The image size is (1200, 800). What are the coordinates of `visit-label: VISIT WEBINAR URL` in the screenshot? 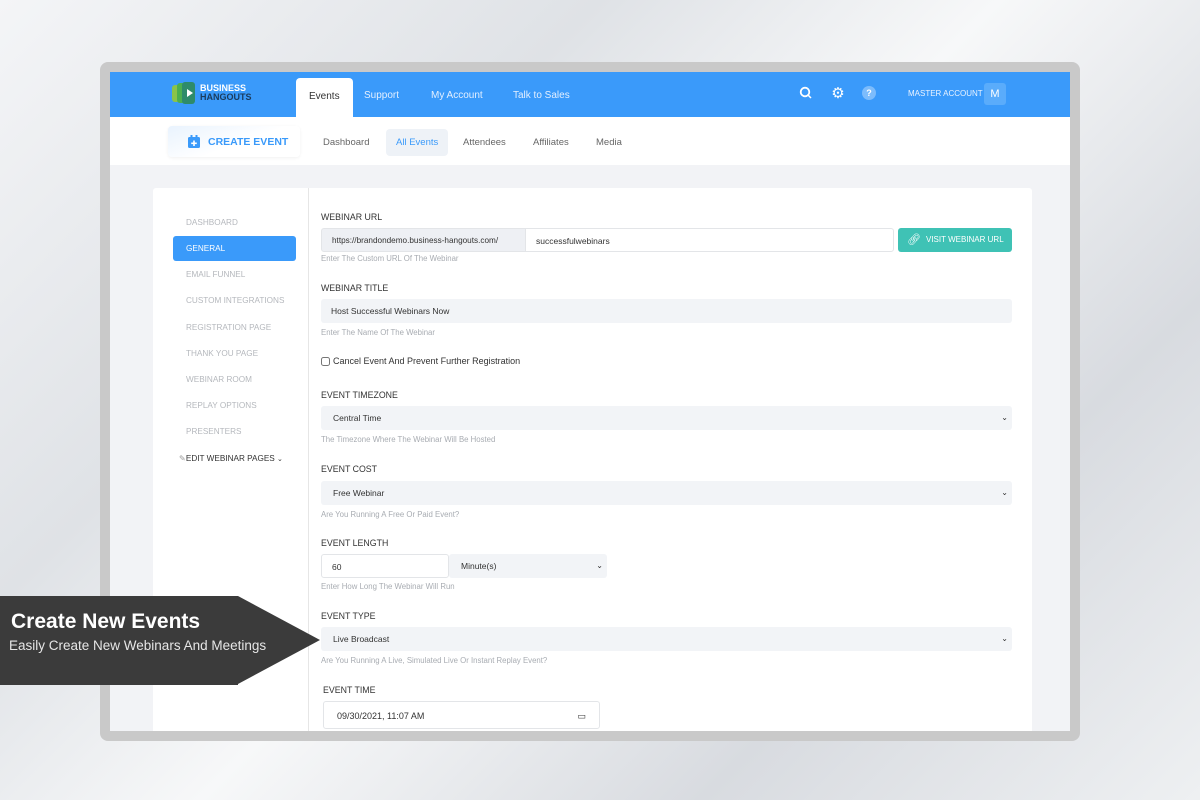 It's located at (965, 239).